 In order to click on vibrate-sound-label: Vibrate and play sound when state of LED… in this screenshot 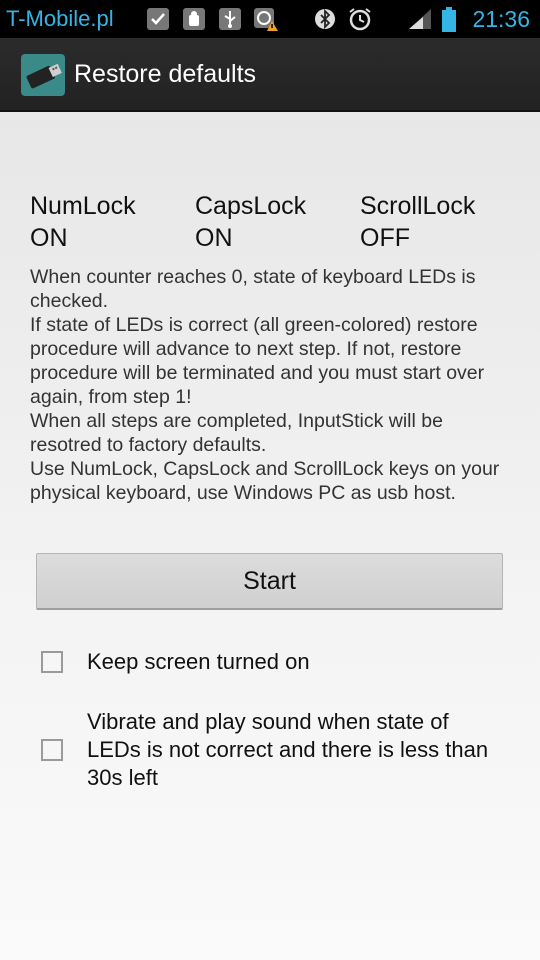, I will do `click(297, 750)`.